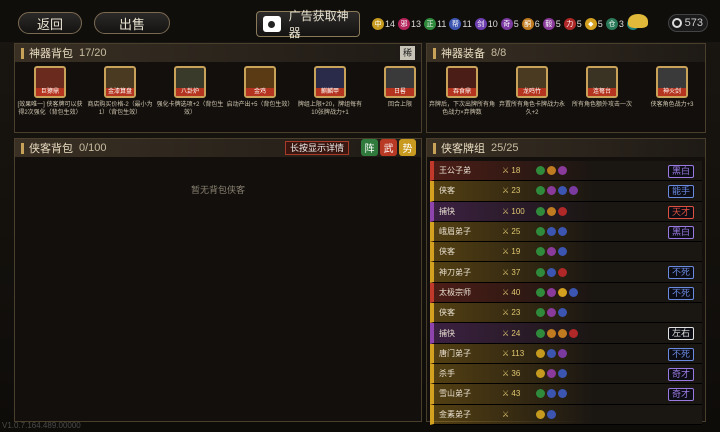 The height and width of the screenshot is (432, 720). What do you see at coordinates (601, 105) in the screenshot?
I see `artifact-description: 所有角色额外攻击一次` at bounding box center [601, 105].